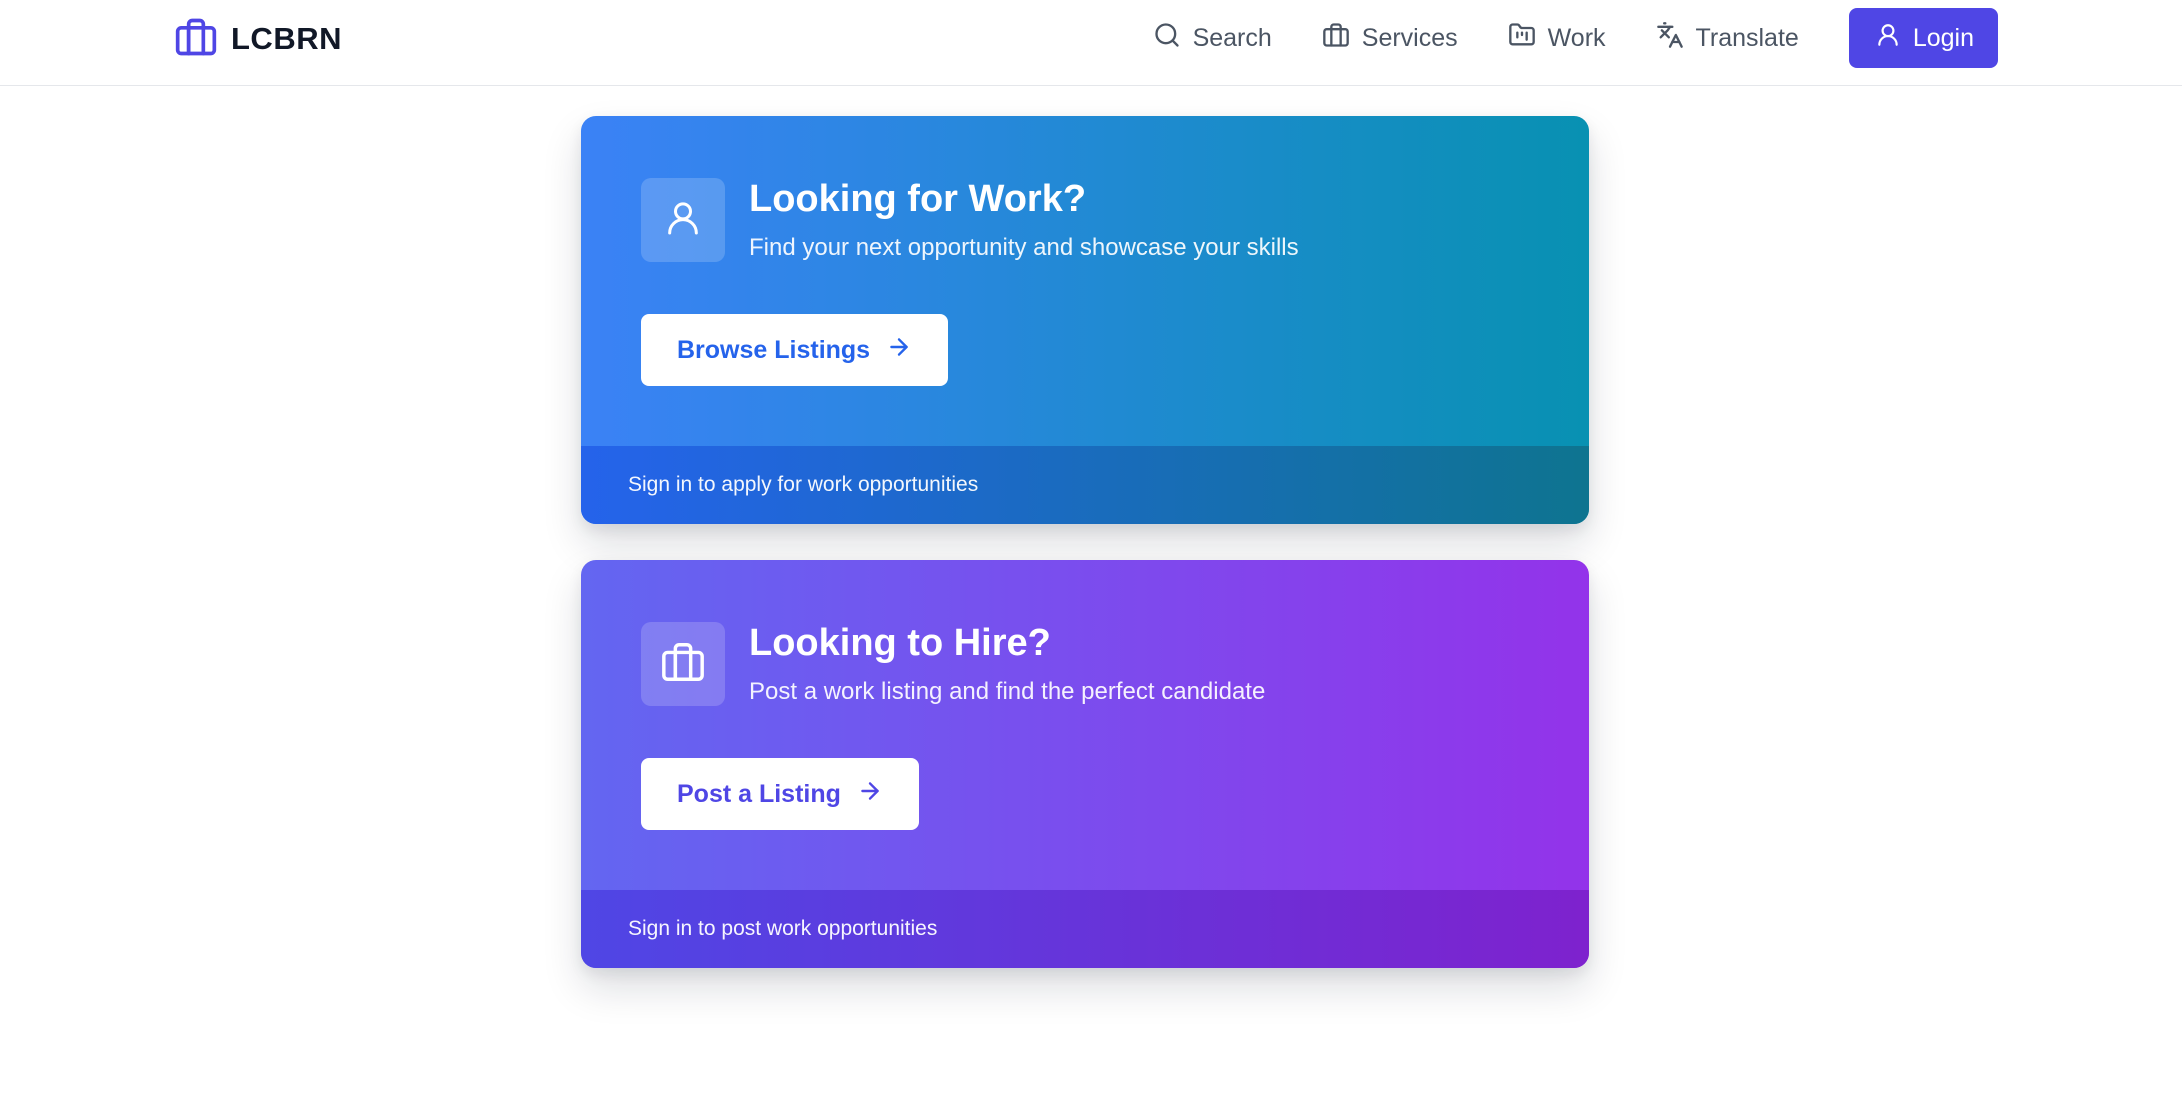 This screenshot has width=2182, height=1097. Describe the element at coordinates (774, 349) in the screenshot. I see `button-label: Browse Listings` at that location.